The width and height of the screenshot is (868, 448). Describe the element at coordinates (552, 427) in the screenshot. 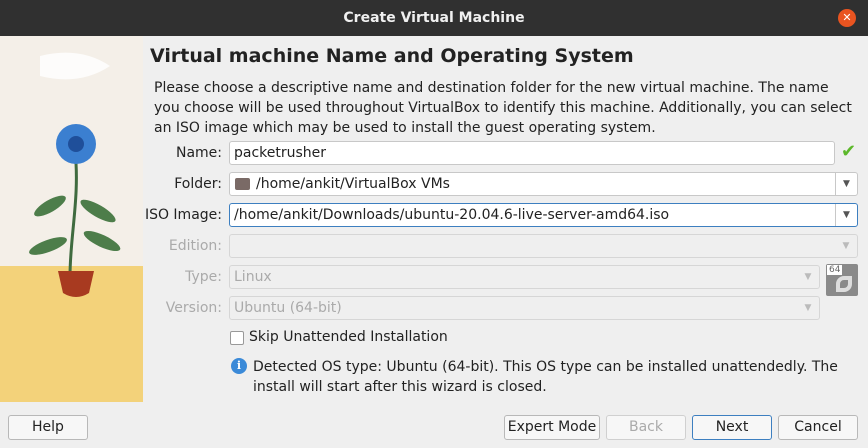

I see `expert-mode-button: Expert Mode` at that location.